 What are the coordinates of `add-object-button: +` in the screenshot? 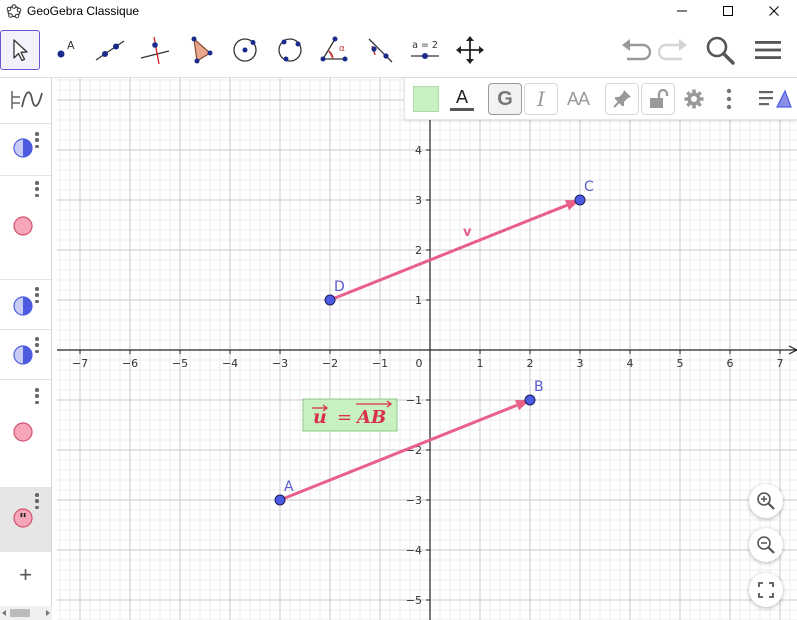 It's located at (25, 575).